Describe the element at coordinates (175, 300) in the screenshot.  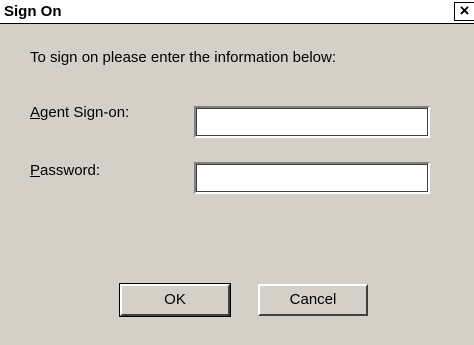
I see `ok-button: OK` at that location.